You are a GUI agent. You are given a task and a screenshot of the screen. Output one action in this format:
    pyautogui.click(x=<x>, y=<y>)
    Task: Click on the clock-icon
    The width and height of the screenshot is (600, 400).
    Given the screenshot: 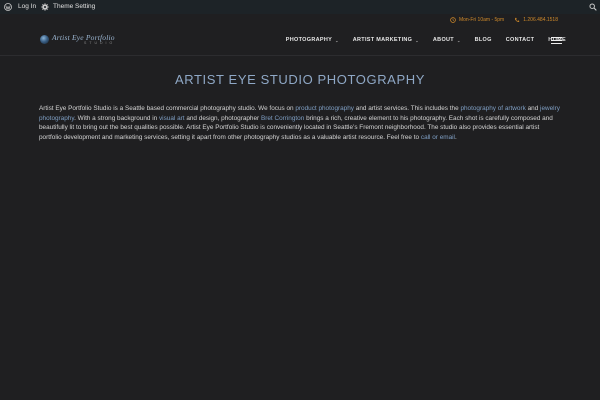 What is the action you would take?
    pyautogui.click(x=453, y=20)
    